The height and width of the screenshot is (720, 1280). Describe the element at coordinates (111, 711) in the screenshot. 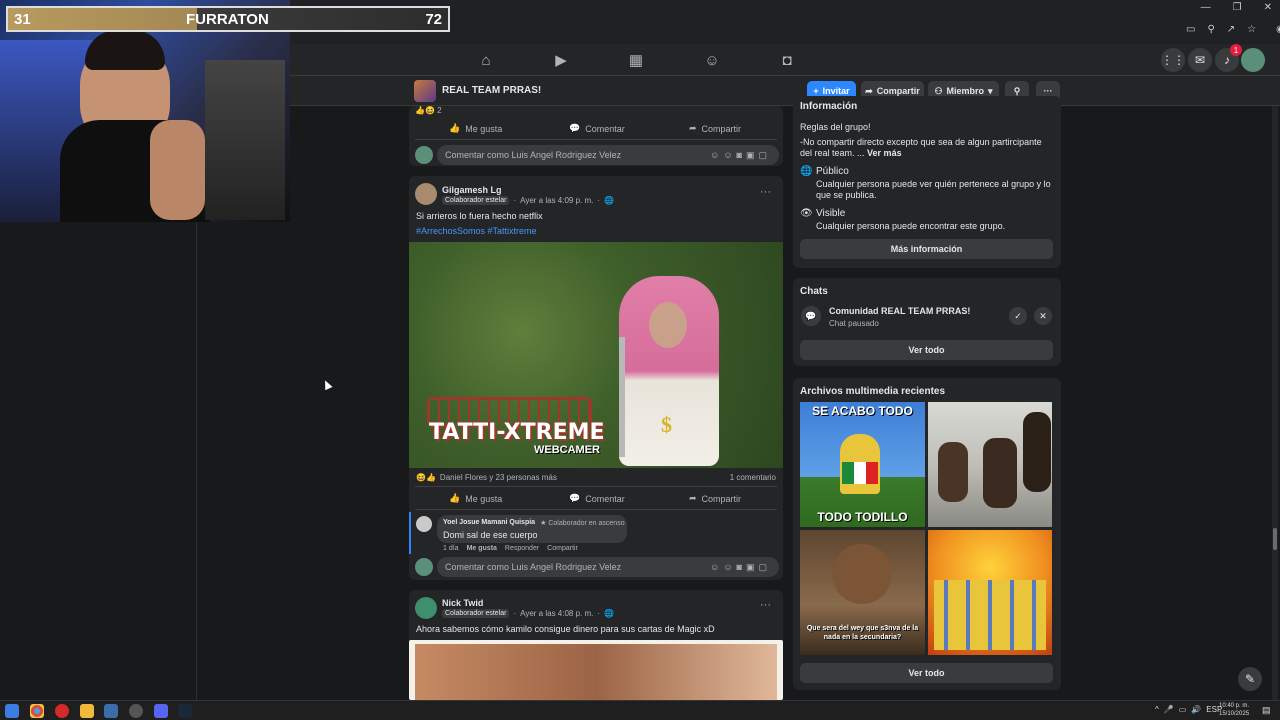

I see `app-icon` at that location.